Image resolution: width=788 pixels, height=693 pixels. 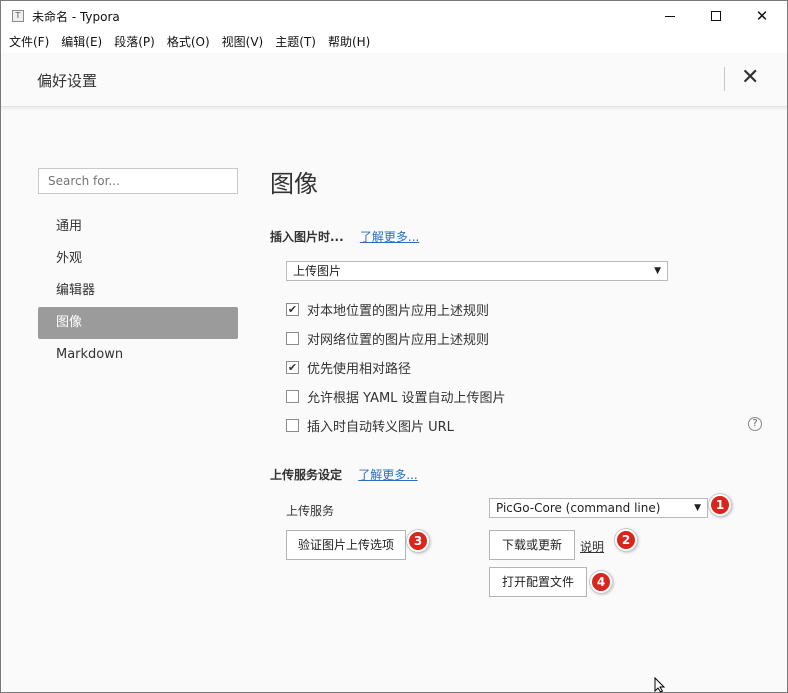 What do you see at coordinates (406, 398) in the screenshot?
I see `checkbox-label: 允许根据 YAML 设置自动上传图片` at bounding box center [406, 398].